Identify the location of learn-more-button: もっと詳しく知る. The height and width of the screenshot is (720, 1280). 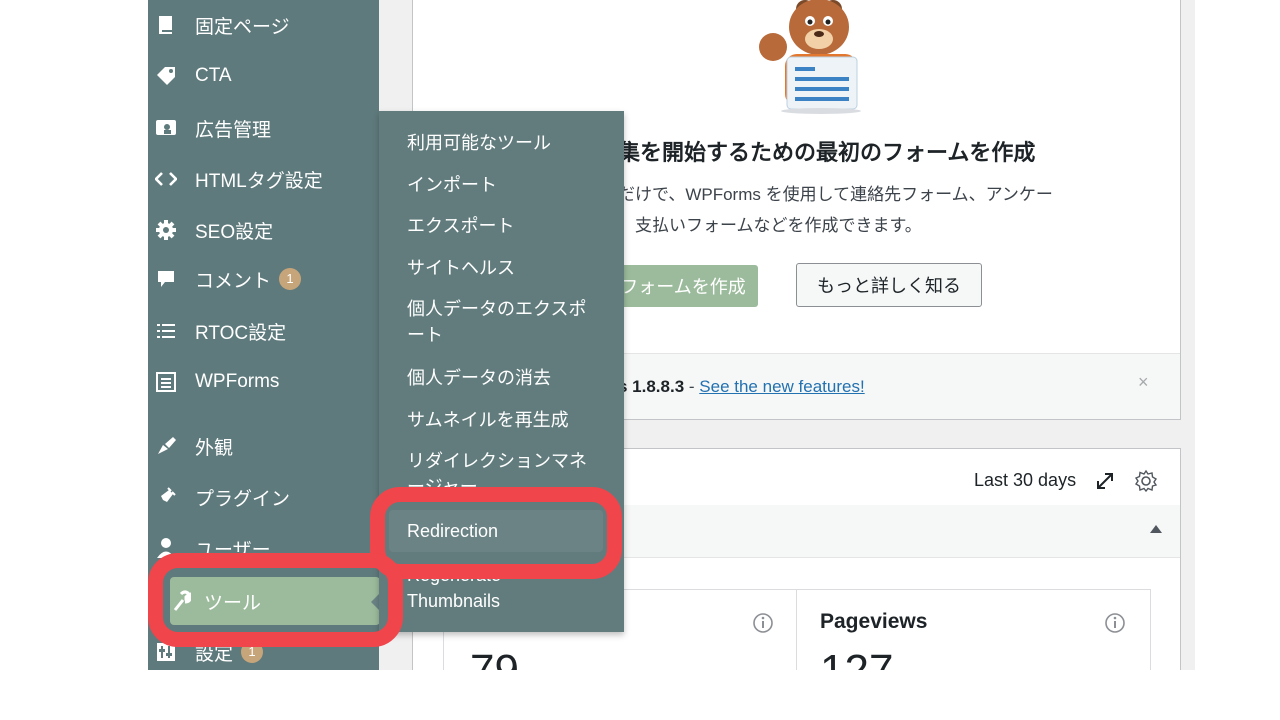
(889, 285).